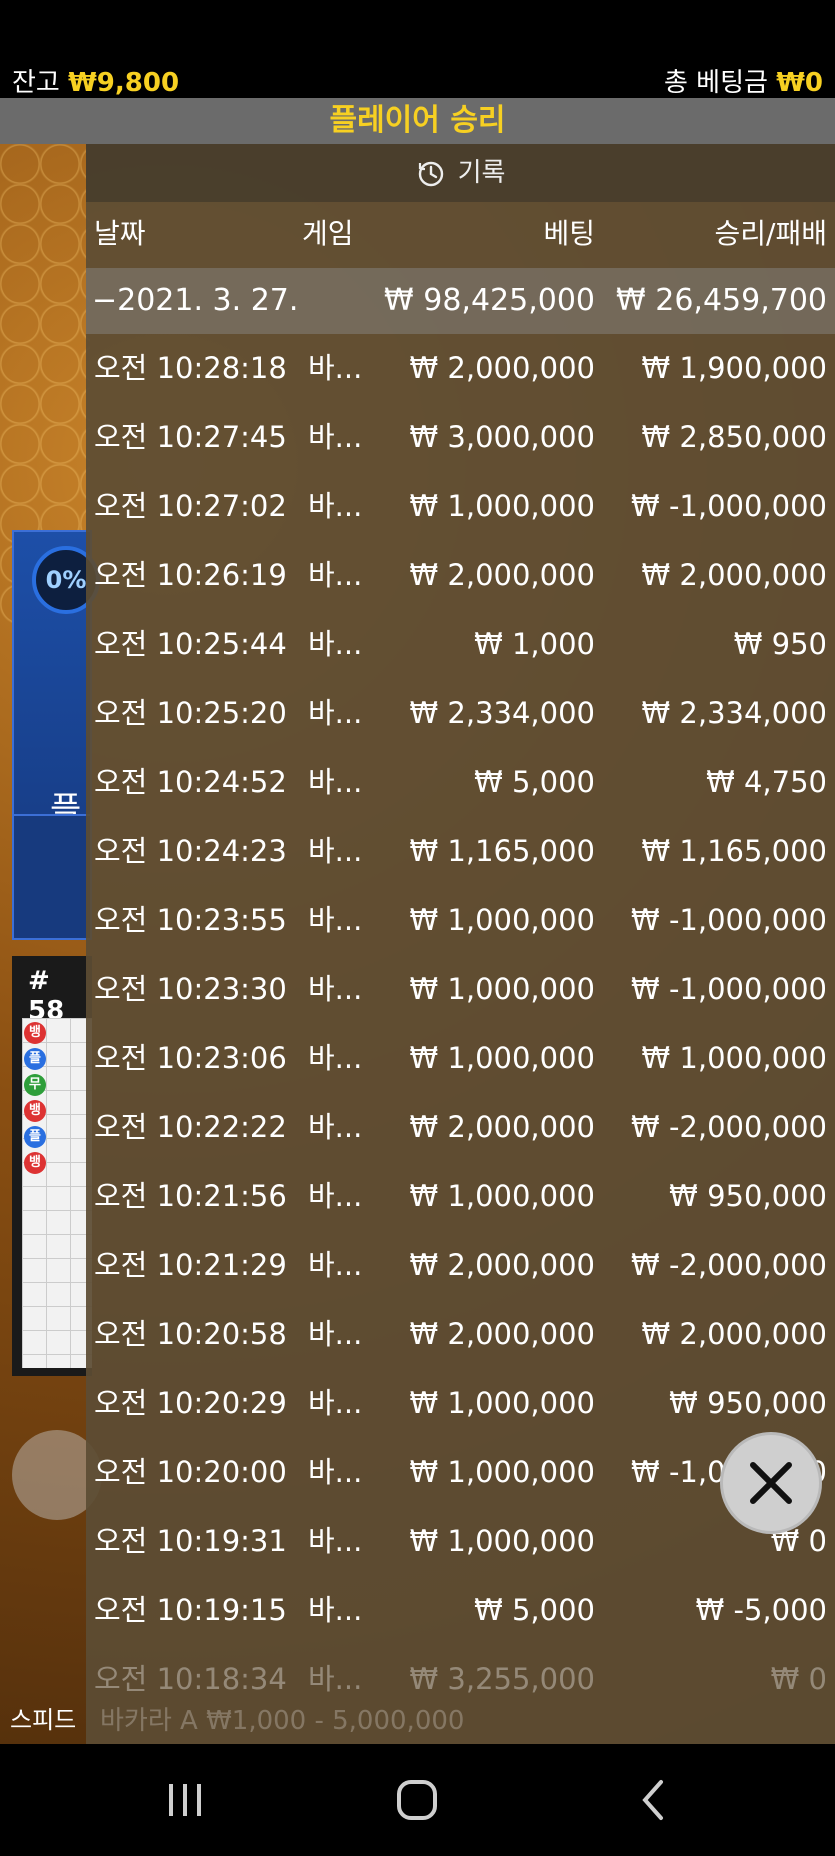  Describe the element at coordinates (460, 506) in the screenshot. I see `history-row: 오전 10:27:02 바... ₩ 1,000,000 ₩ -1,000,000` at that location.